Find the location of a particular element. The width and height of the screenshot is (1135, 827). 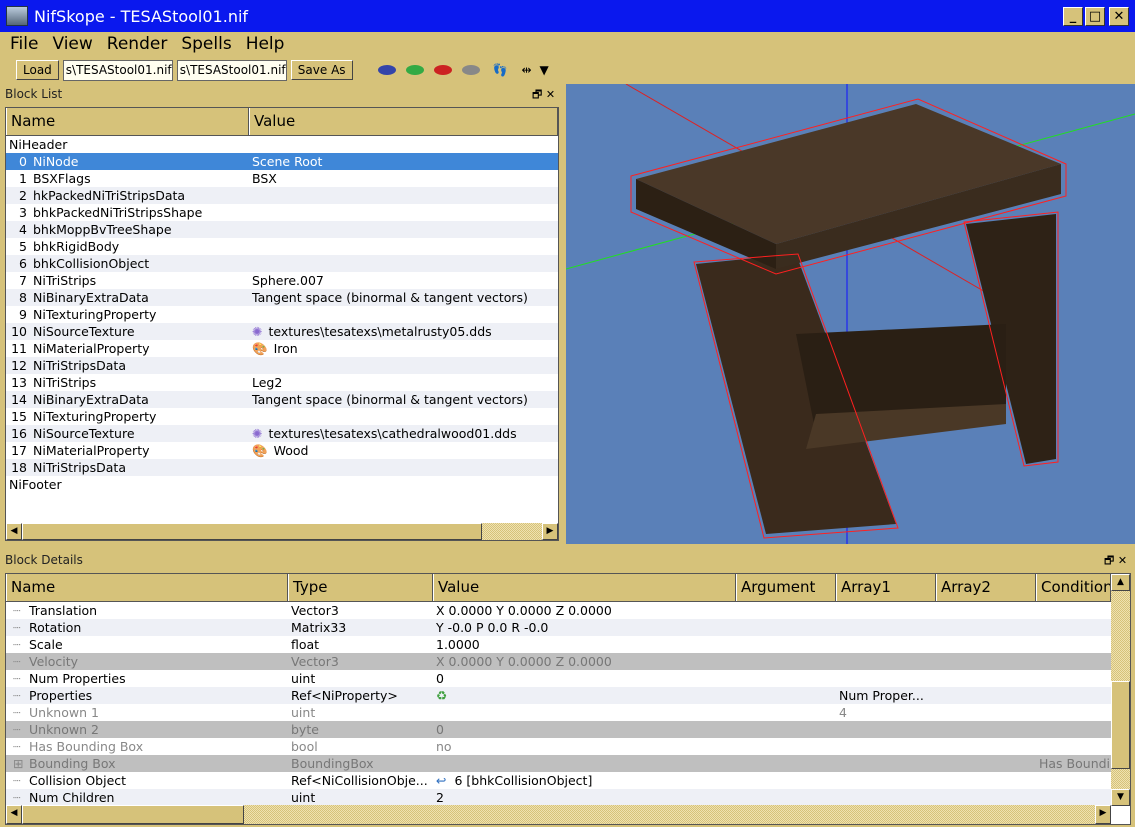

detail-type: Vector3 is located at coordinates (360, 610).